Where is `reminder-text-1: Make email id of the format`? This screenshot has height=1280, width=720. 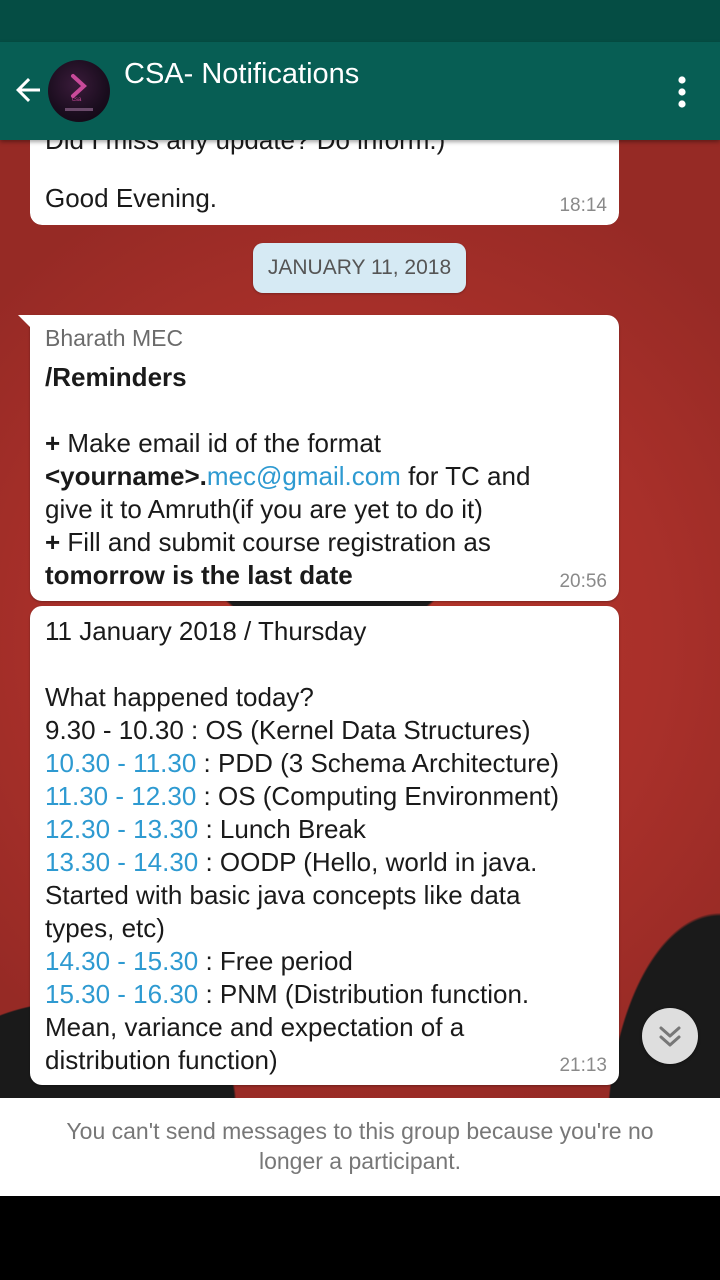
reminder-text-1: Make email id of the format is located at coordinates (224, 443).